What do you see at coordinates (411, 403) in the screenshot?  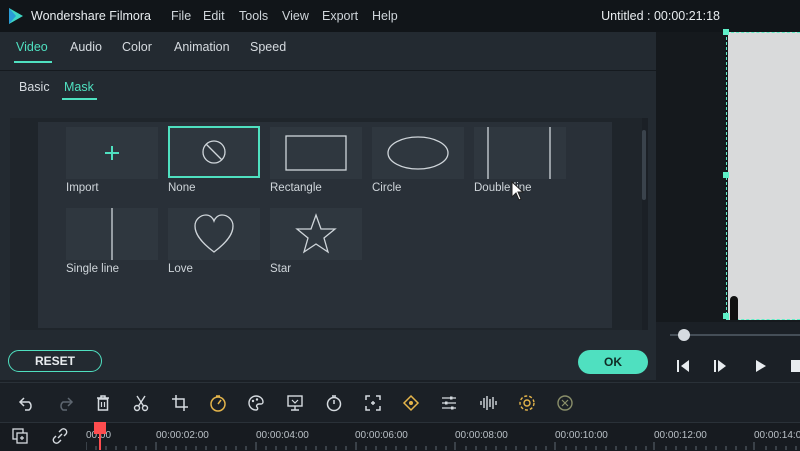 I see `keyframe-icon` at bounding box center [411, 403].